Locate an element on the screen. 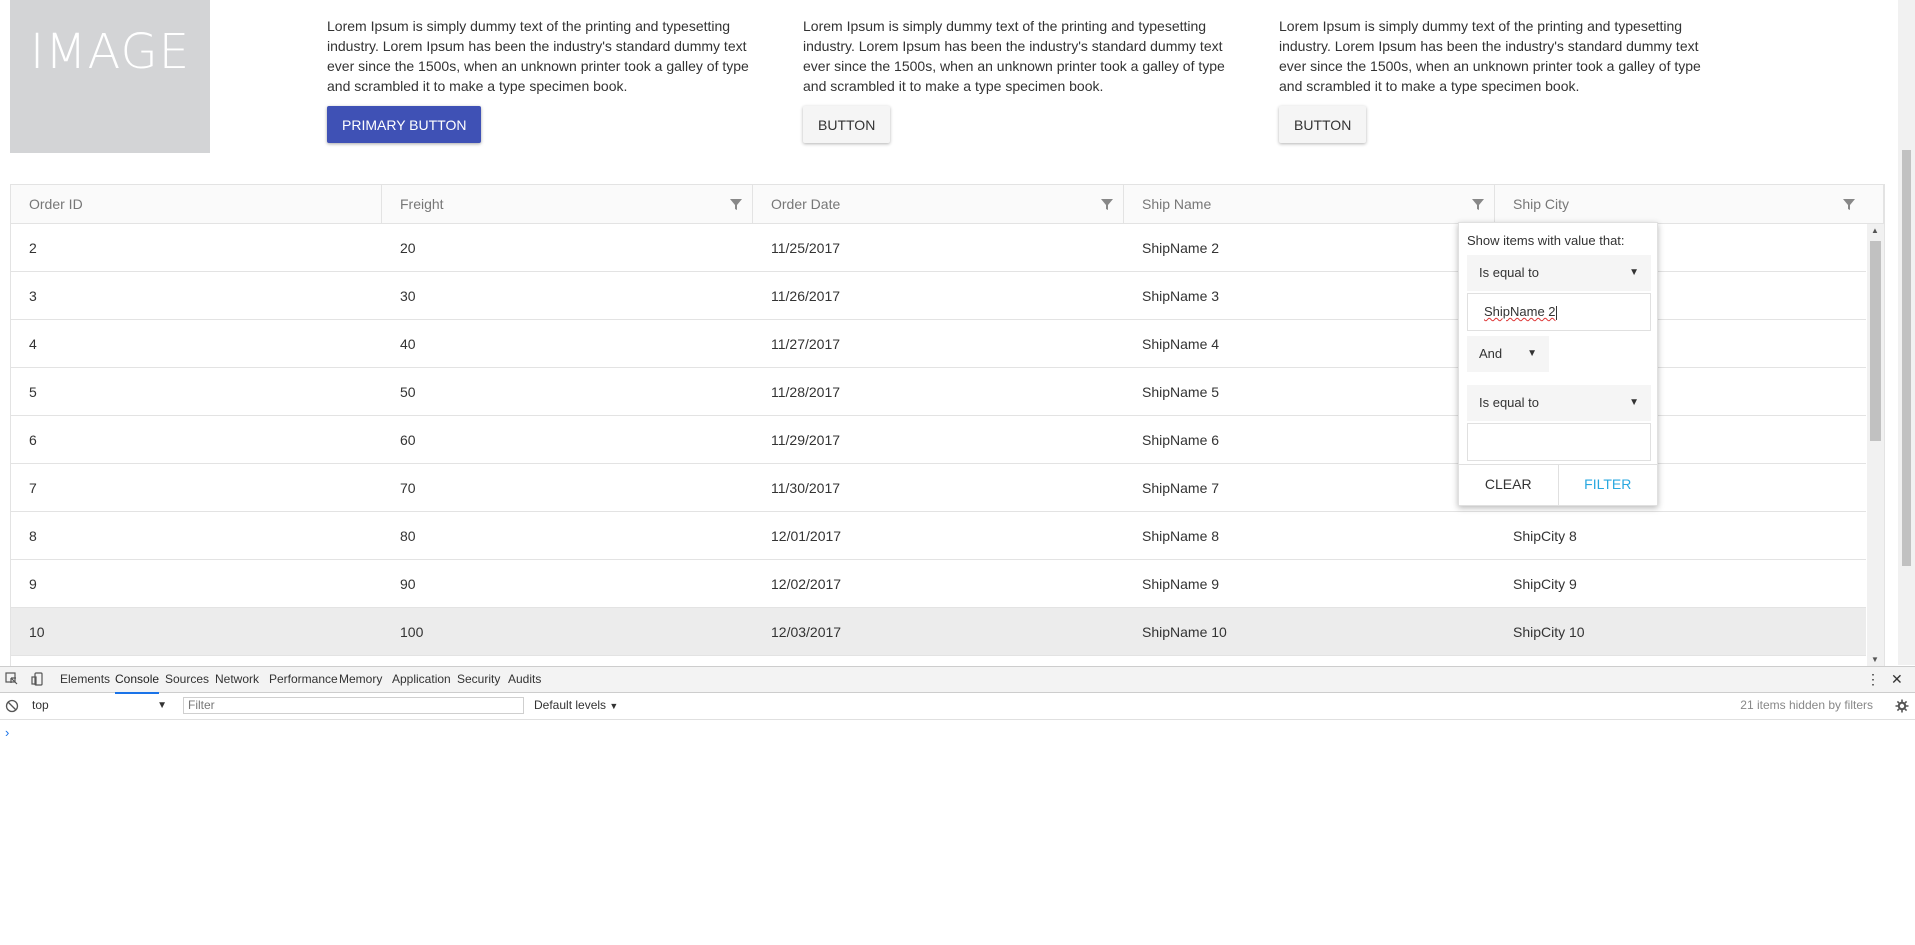  table-cell: 11/30/2017 is located at coordinates (806, 488).